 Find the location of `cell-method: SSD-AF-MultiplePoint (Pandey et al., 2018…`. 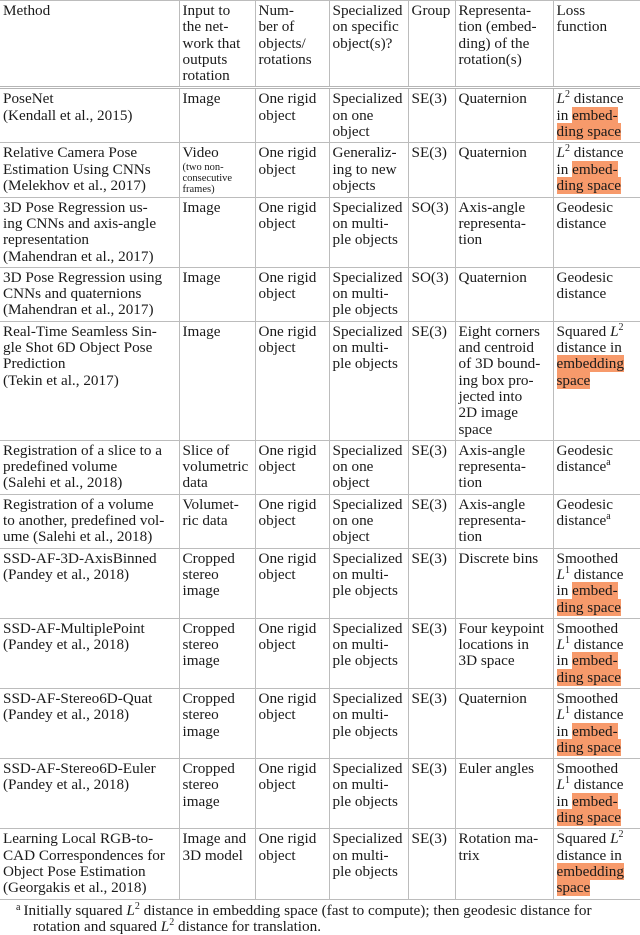

cell-method: SSD-AF-MultiplePoint (Pandey et al., 2018… is located at coordinates (90, 653).